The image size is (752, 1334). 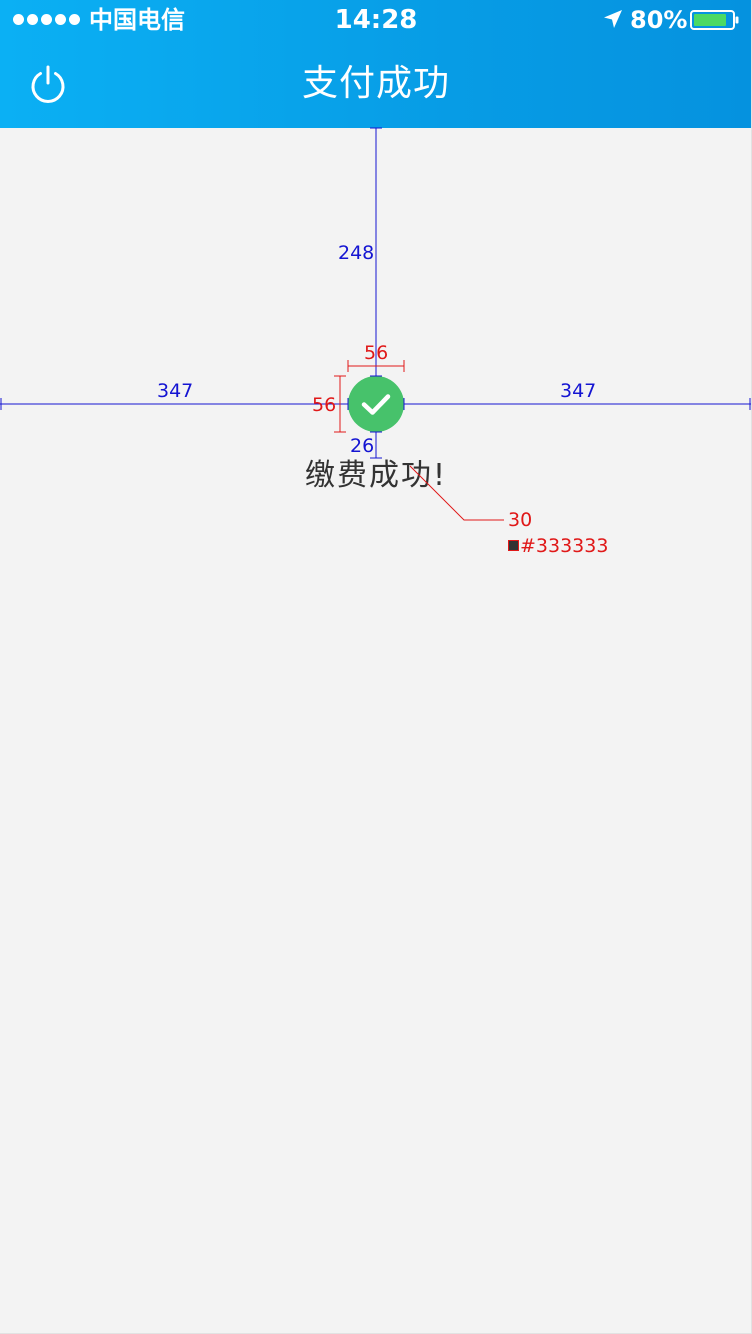 What do you see at coordinates (520, 520) in the screenshot?
I see `annotation-font-size: 30` at bounding box center [520, 520].